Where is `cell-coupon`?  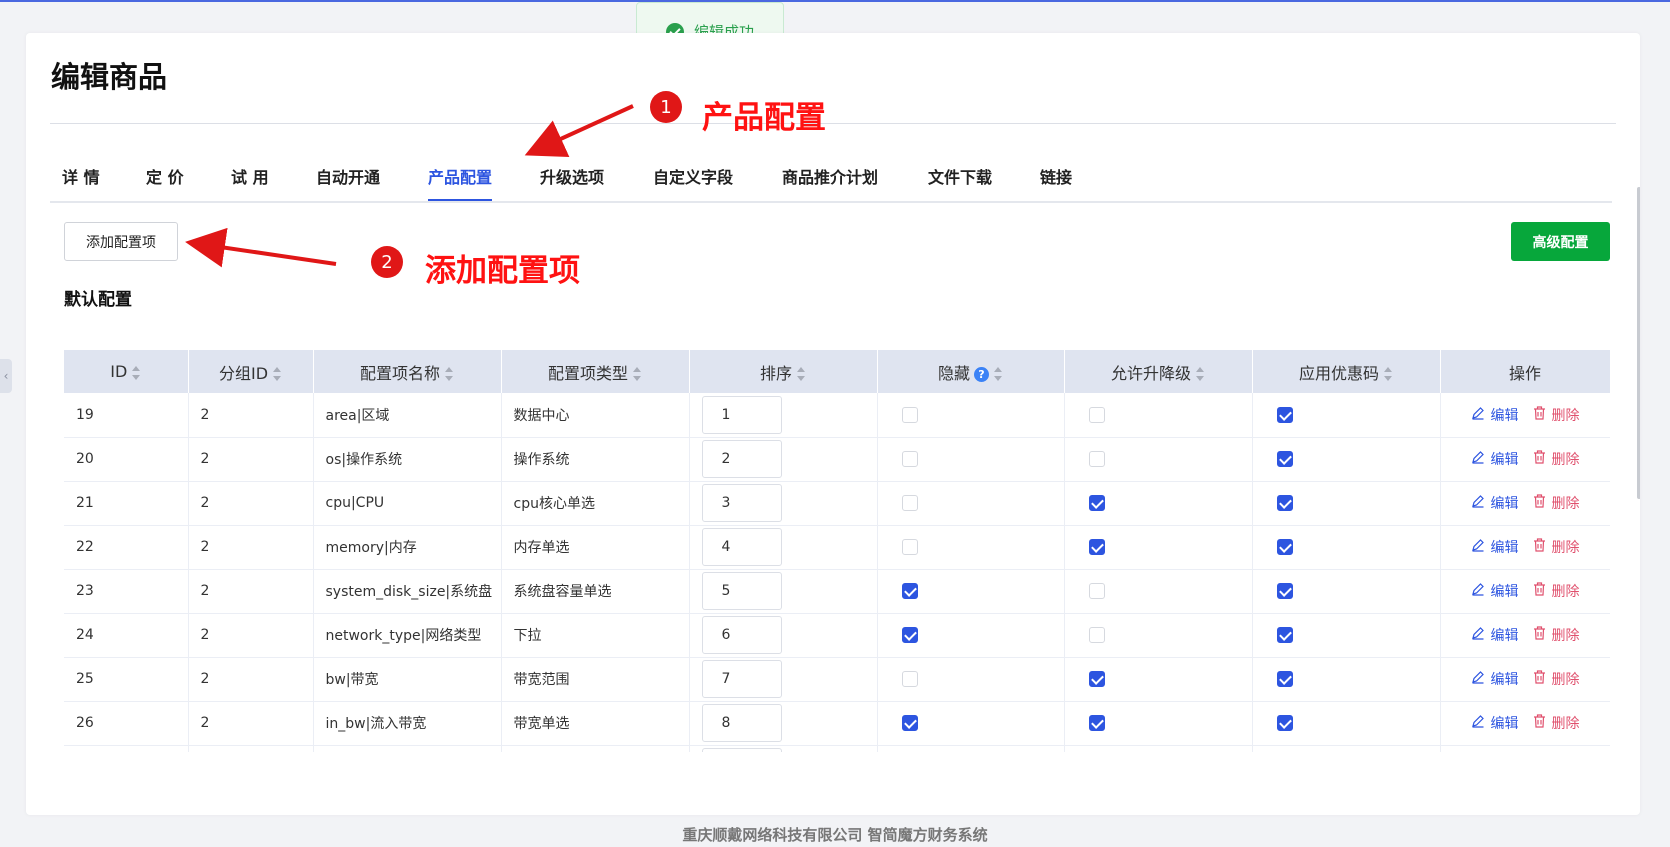 cell-coupon is located at coordinates (1346, 591).